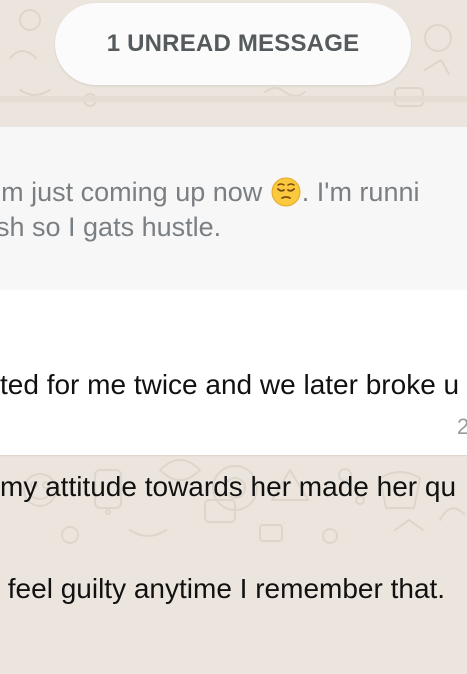 The width and height of the screenshot is (467, 674). I want to click on message-timestamp: 2, so click(462, 426).